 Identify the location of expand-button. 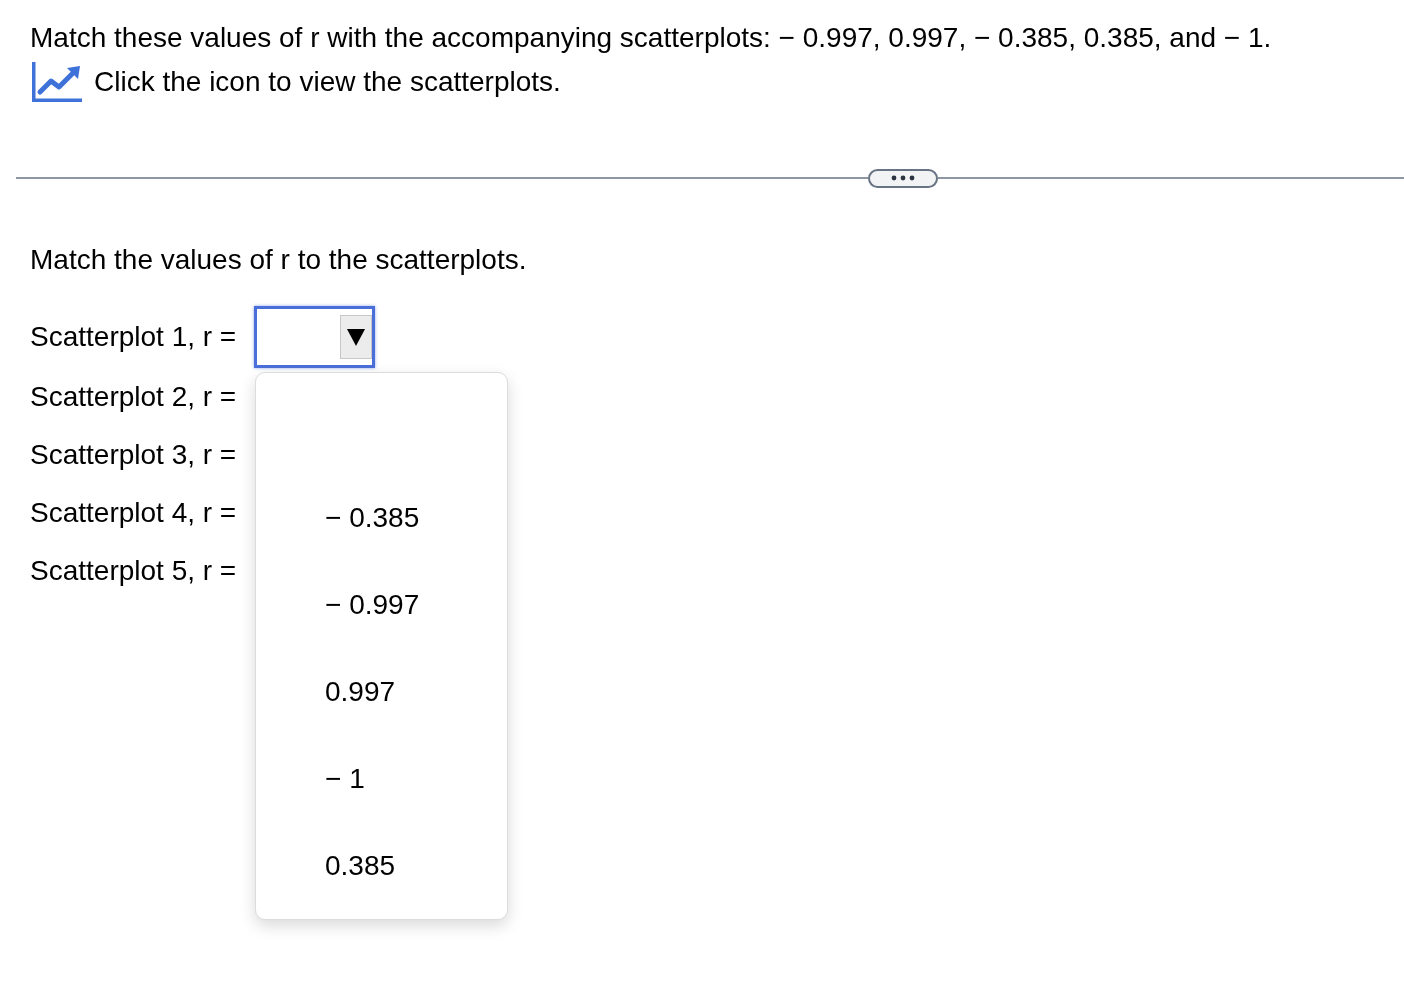
(903, 178).